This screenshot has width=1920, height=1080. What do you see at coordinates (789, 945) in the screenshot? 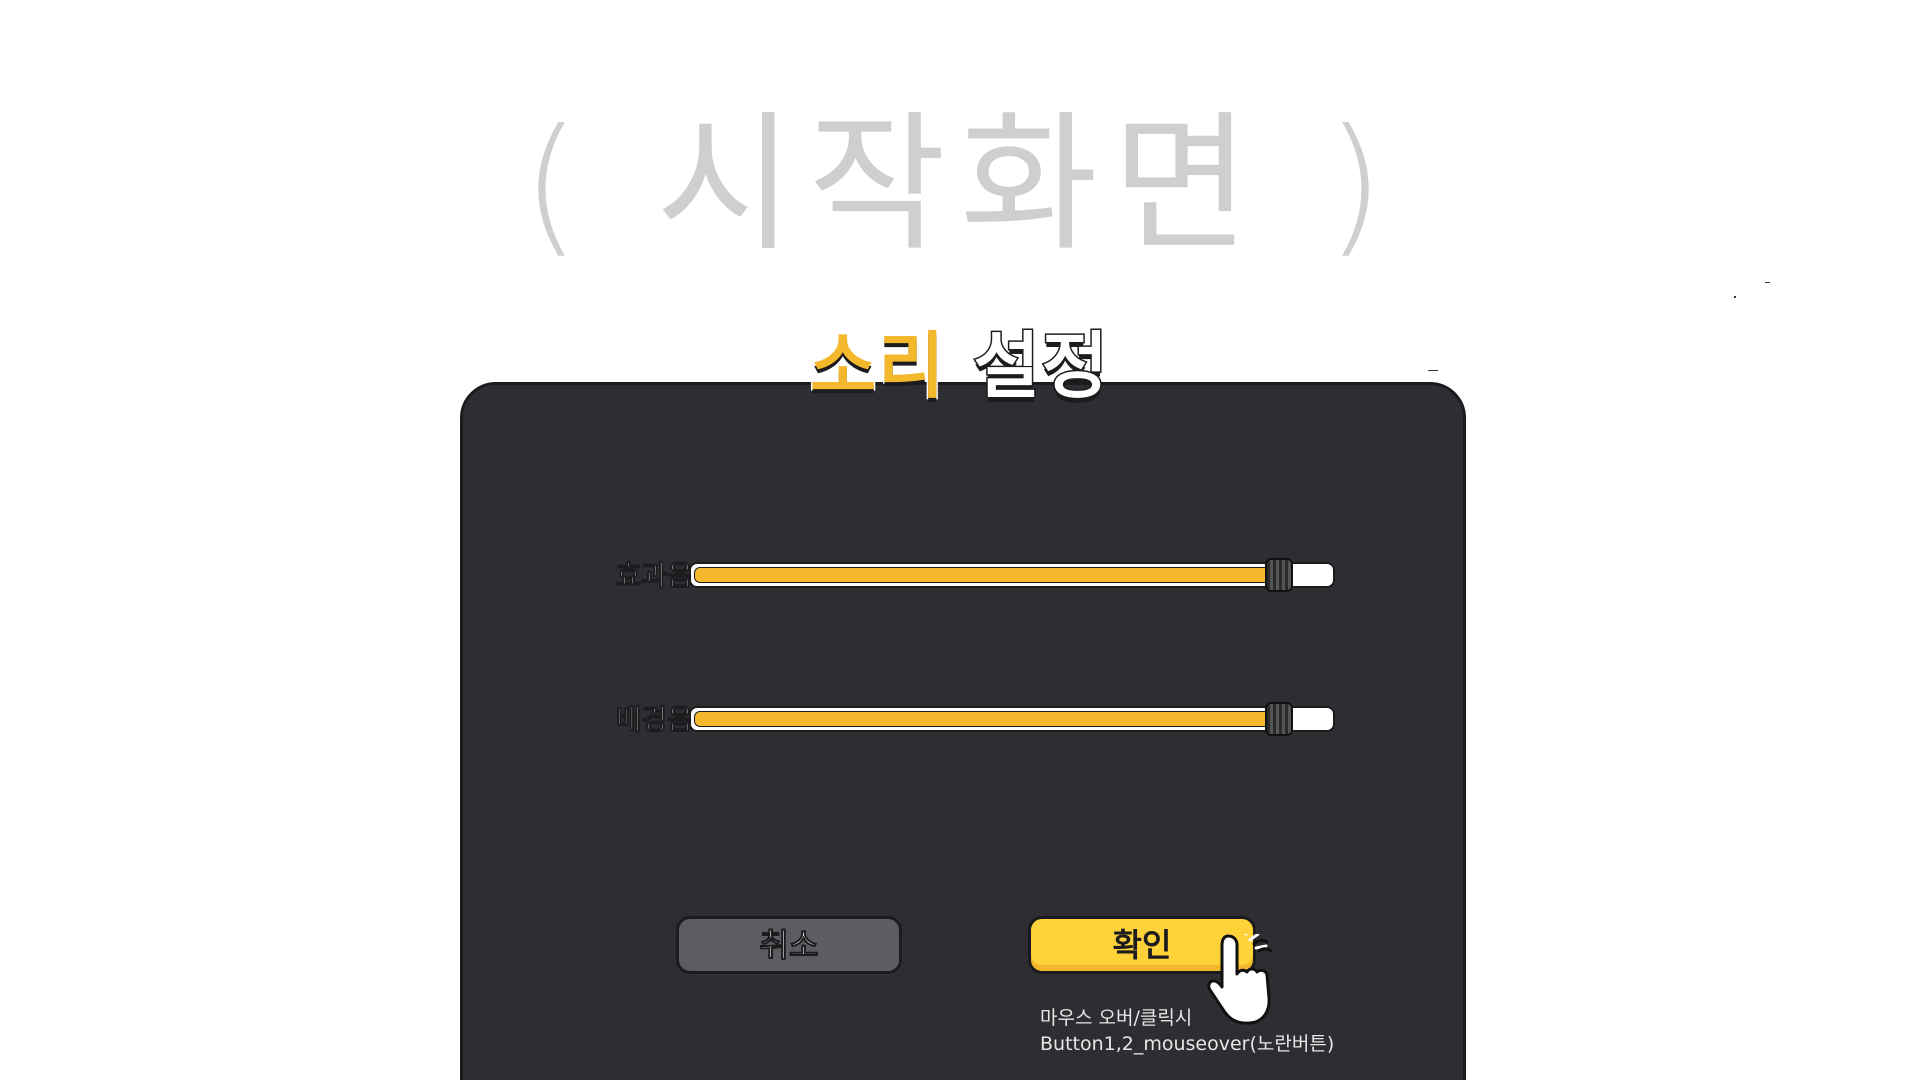
I see `cancel-button: 취소` at bounding box center [789, 945].